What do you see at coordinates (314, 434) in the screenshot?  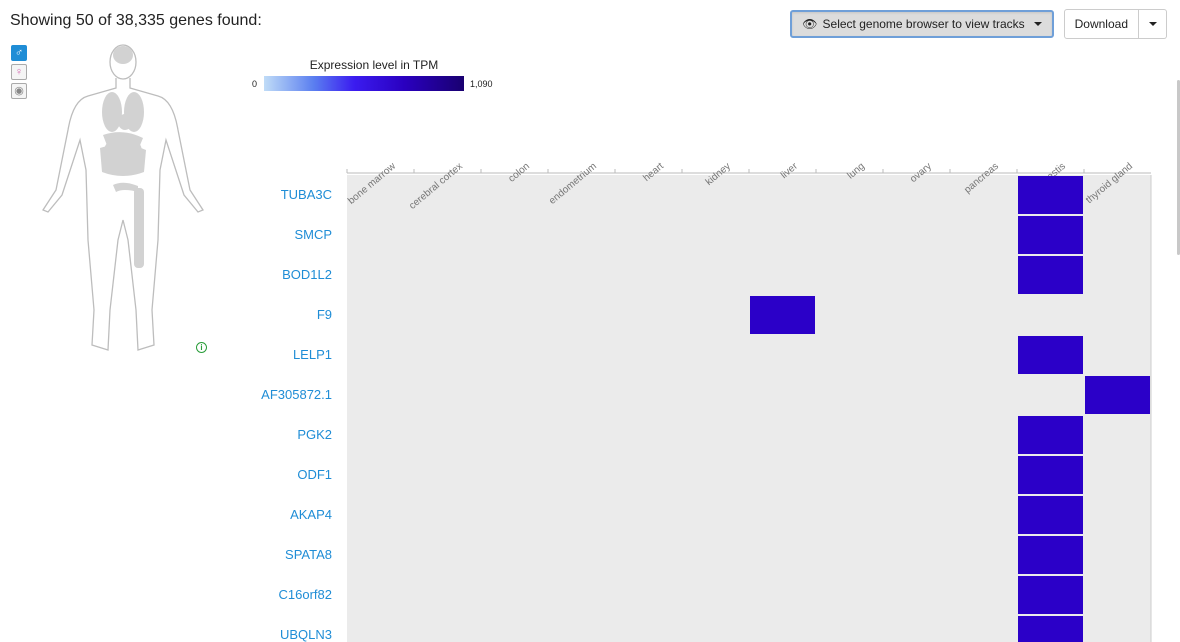 I see `gene-row-label: PGK2` at bounding box center [314, 434].